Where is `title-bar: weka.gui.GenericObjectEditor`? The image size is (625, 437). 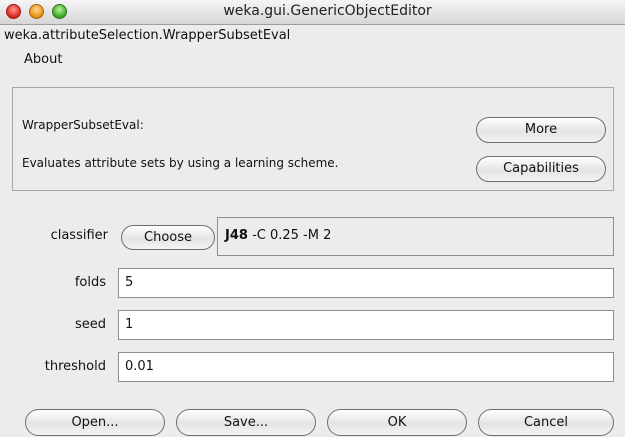 title-bar: weka.gui.GenericObjectEditor is located at coordinates (312, 12).